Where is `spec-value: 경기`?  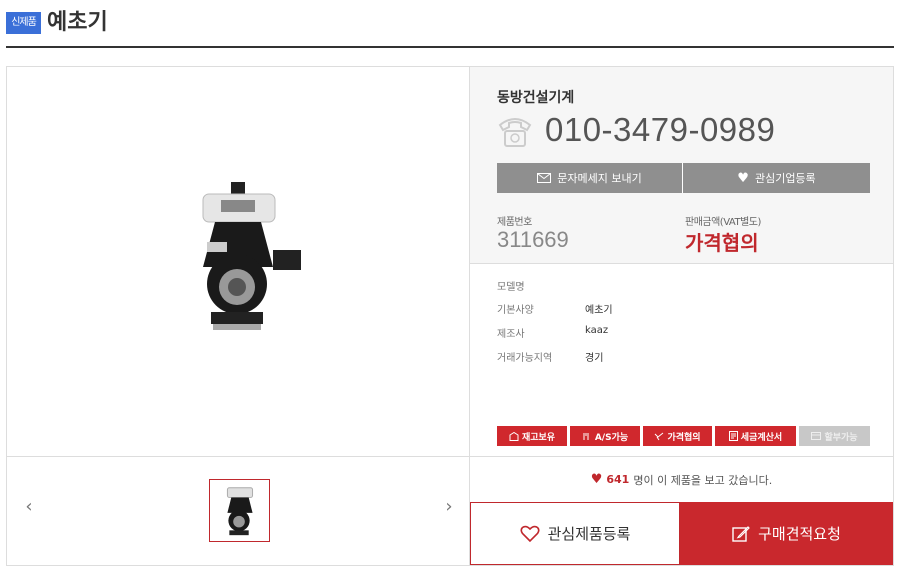 spec-value: 경기 is located at coordinates (594, 358).